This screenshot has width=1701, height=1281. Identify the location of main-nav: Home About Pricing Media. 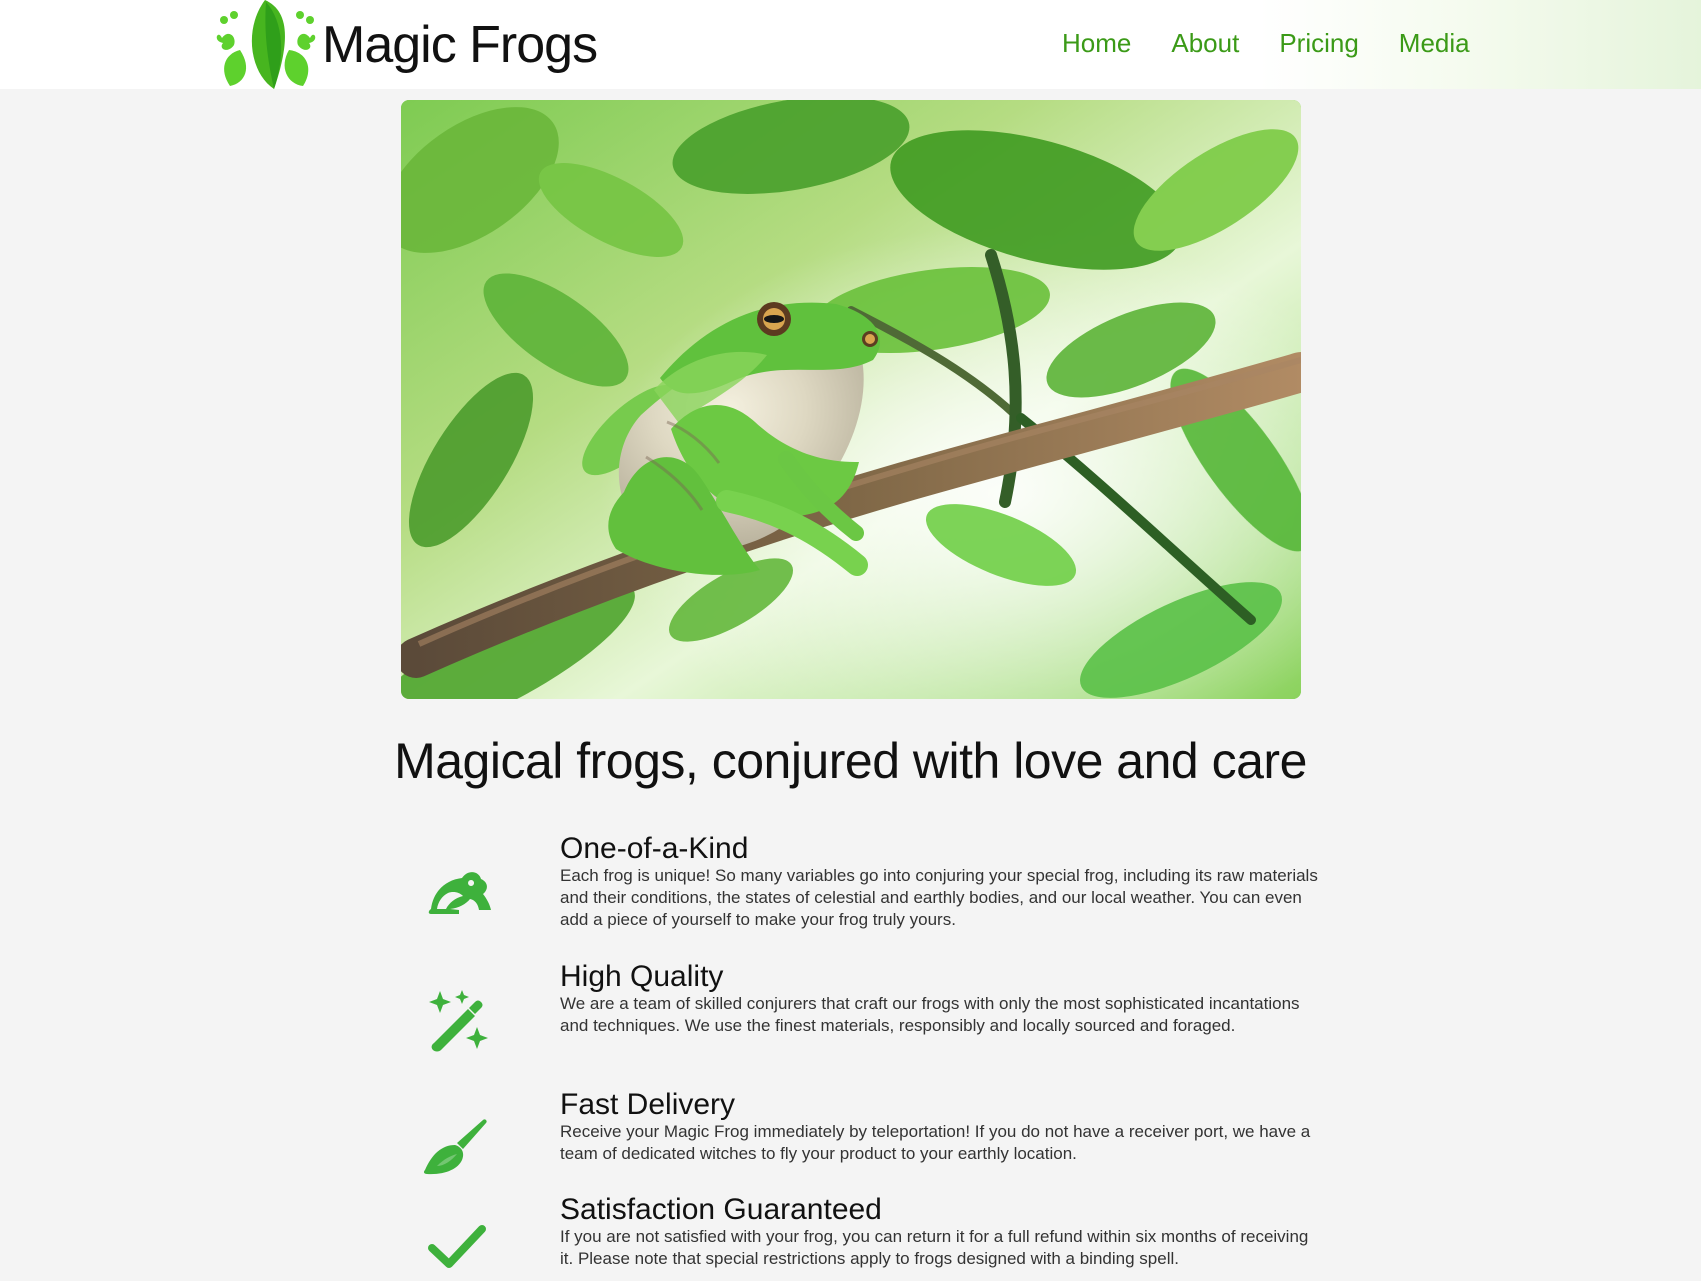
(1266, 43).